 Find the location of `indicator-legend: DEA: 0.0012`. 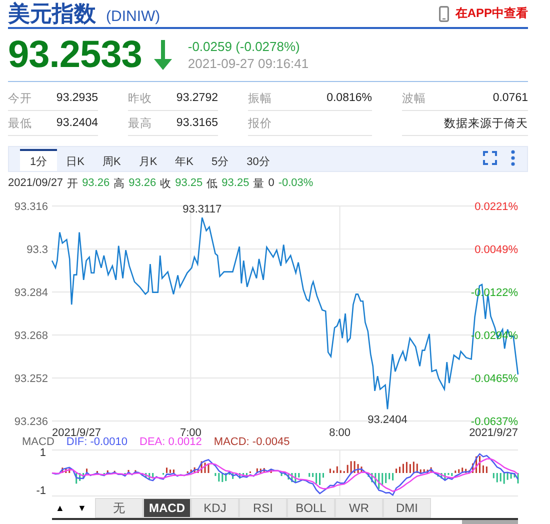

indicator-legend: DEA: 0.0012 is located at coordinates (171, 442).